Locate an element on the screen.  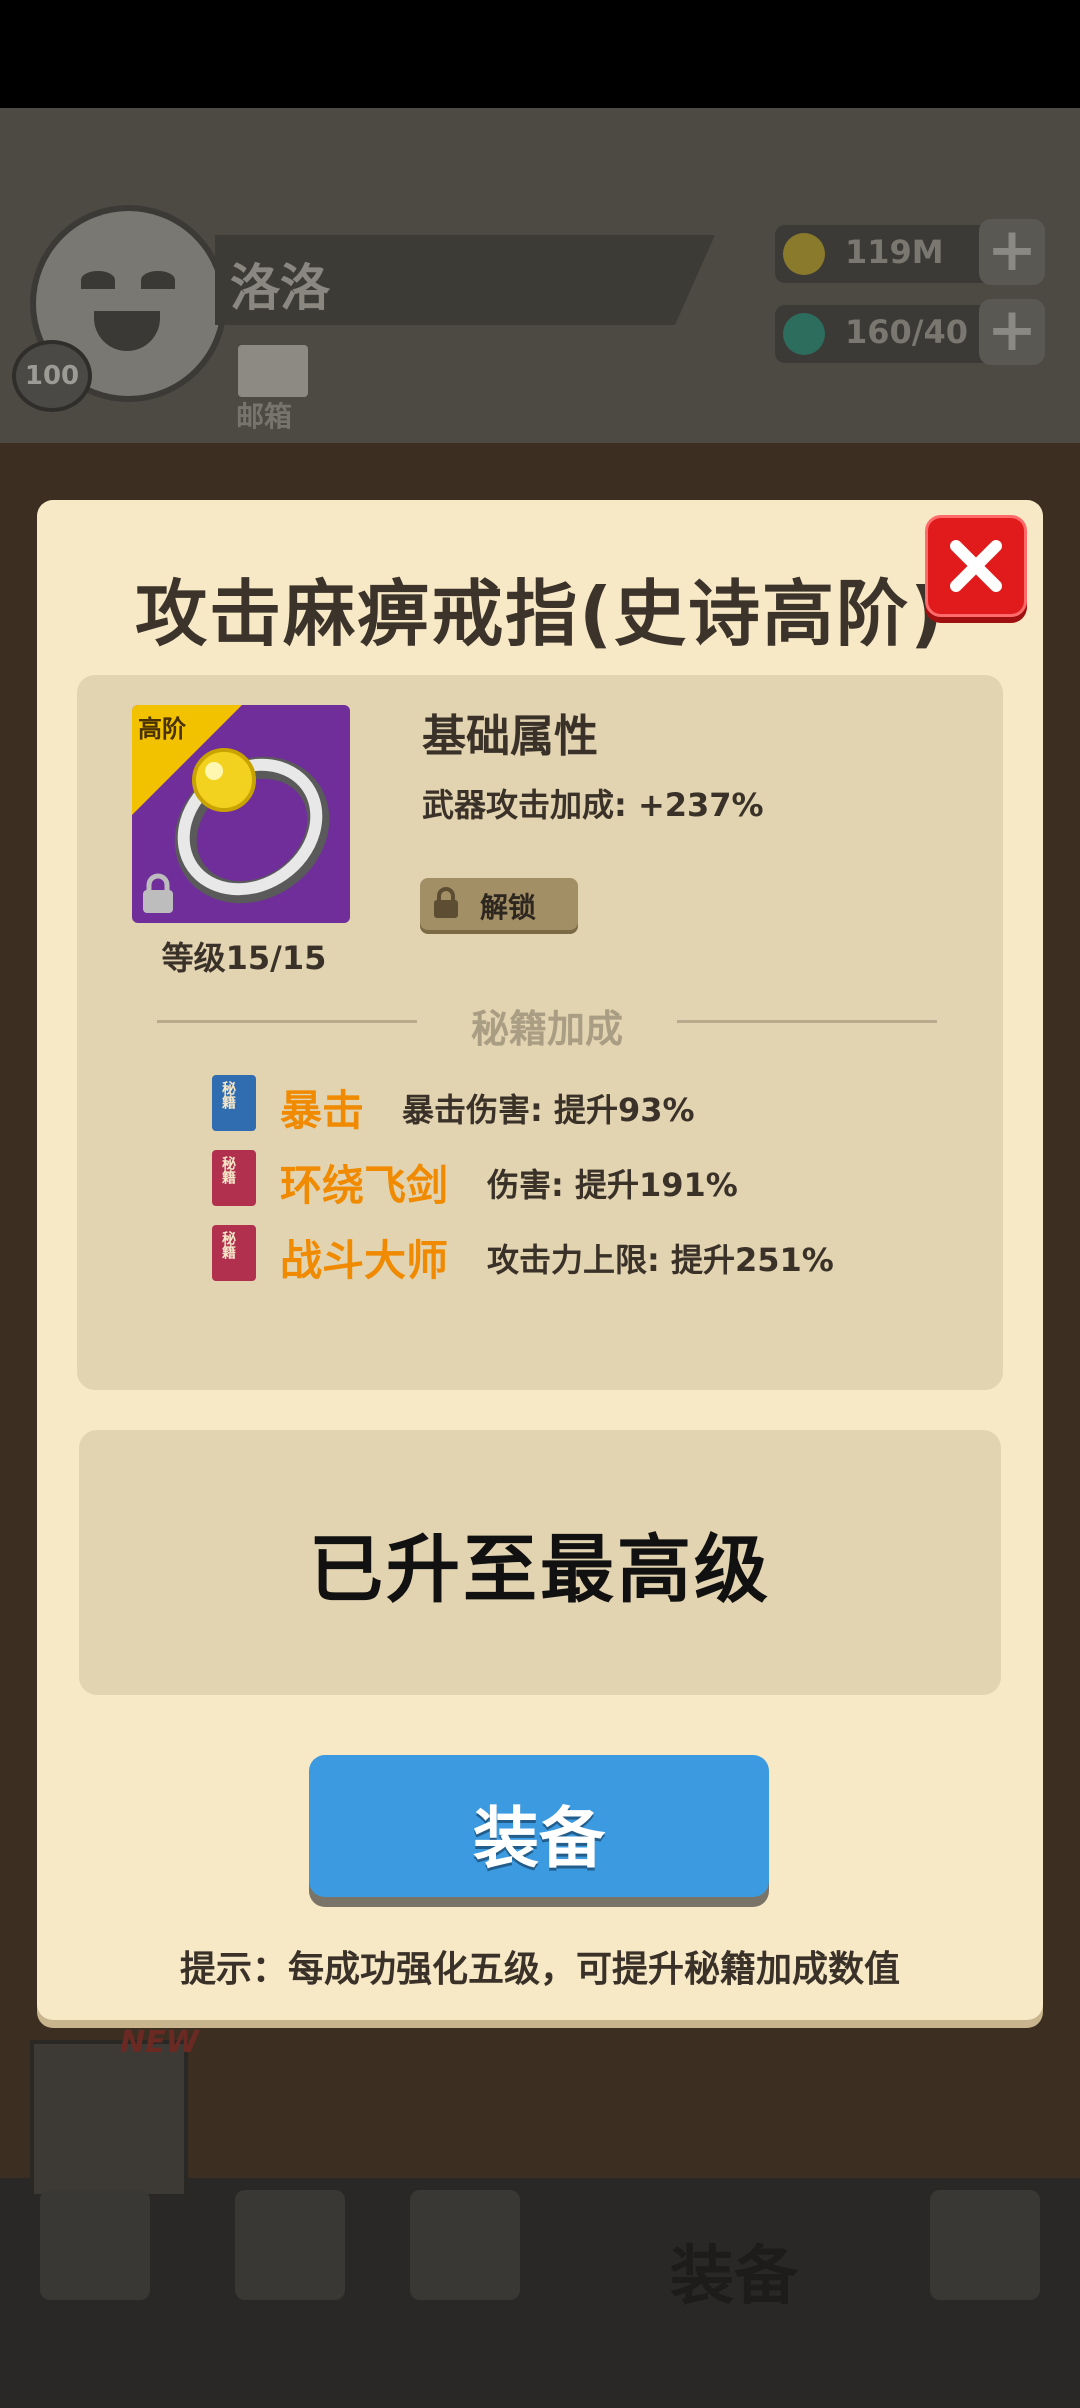
collect-nav-icon is located at coordinates (985, 2245).